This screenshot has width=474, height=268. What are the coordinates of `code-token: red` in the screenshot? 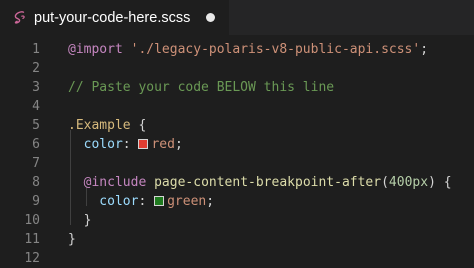 It's located at (163, 144).